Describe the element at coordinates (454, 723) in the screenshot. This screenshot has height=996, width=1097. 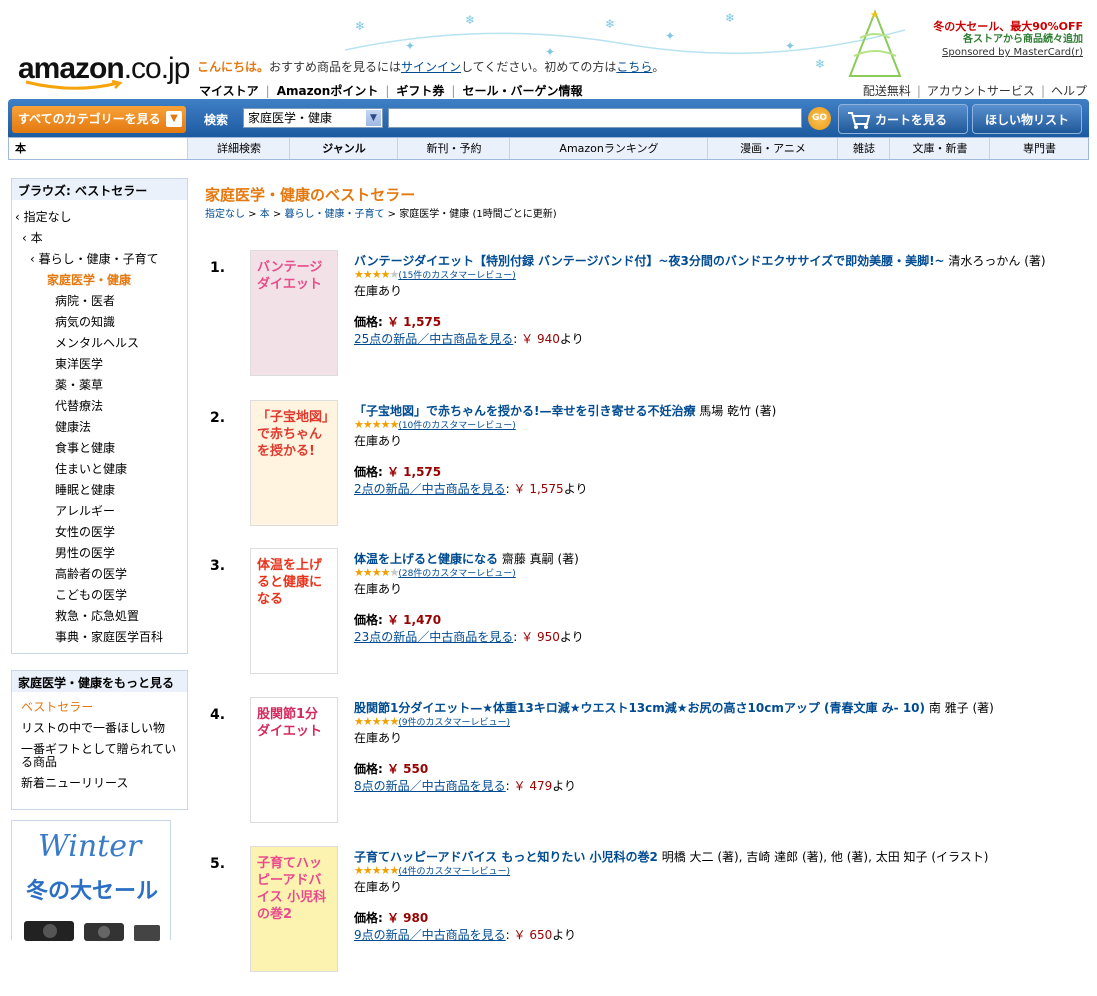
I see `review-count-link: (9件のカスタマーレビュー)` at that location.